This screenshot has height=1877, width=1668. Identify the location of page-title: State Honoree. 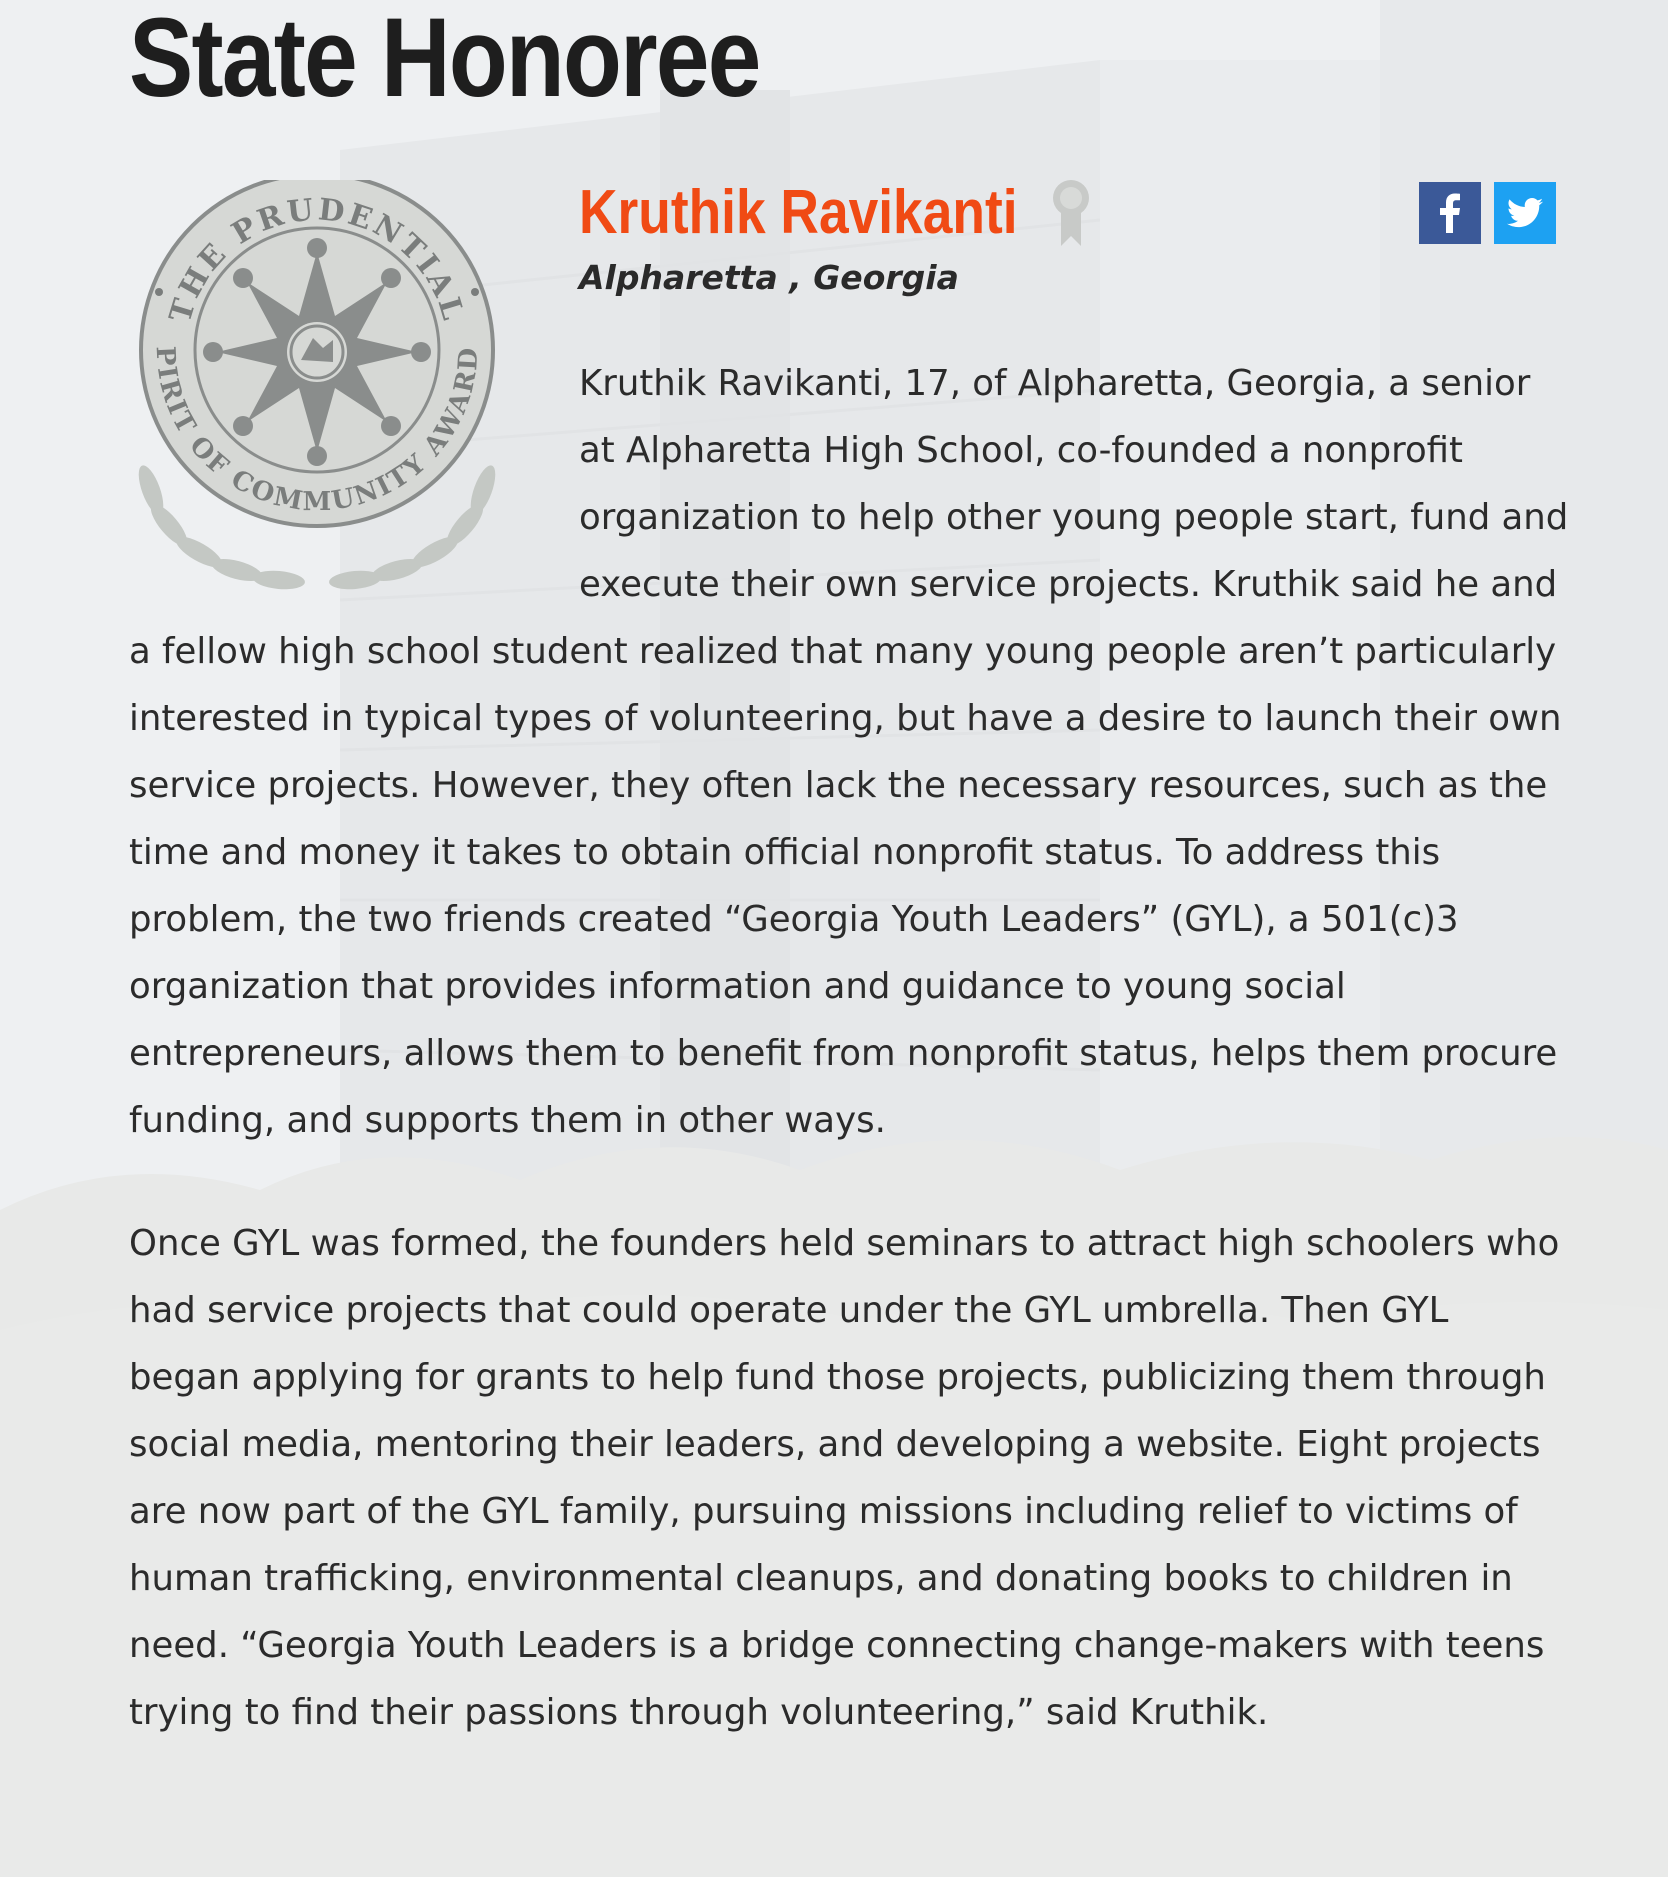
(445, 60).